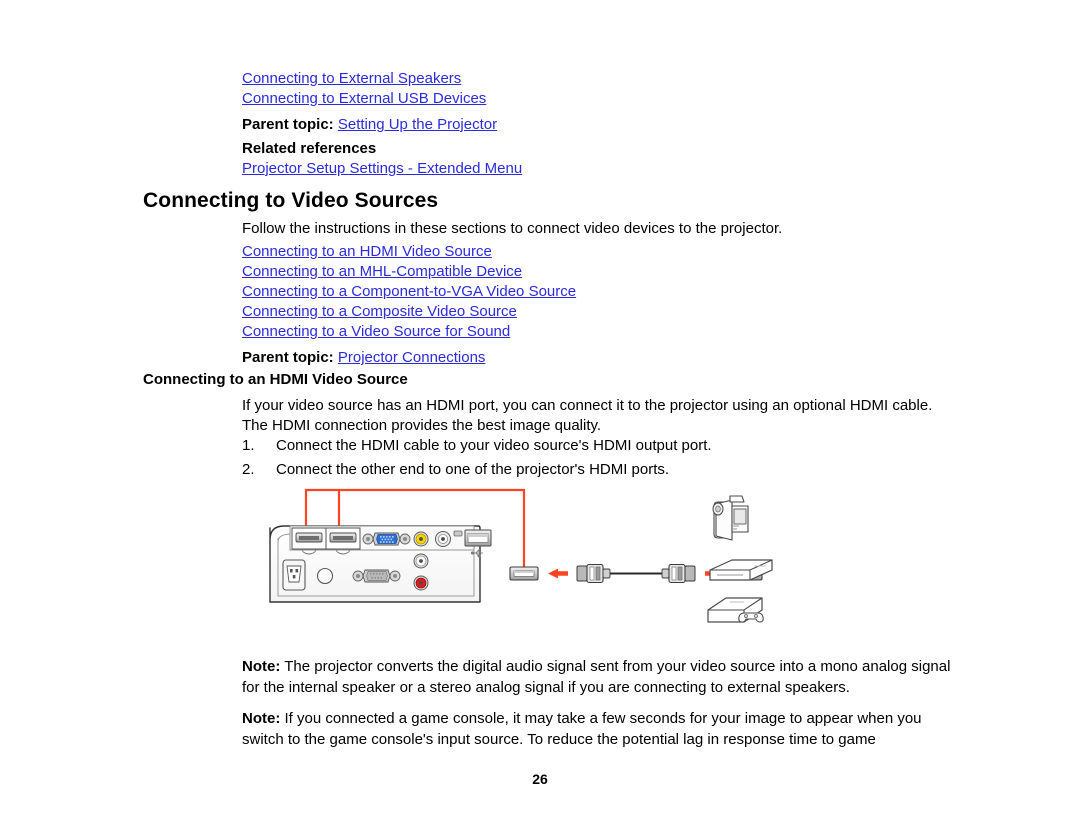 The image size is (1080, 834). Describe the element at coordinates (412, 357) in the screenshot. I see `link-projector-connections: Projector Connections` at that location.